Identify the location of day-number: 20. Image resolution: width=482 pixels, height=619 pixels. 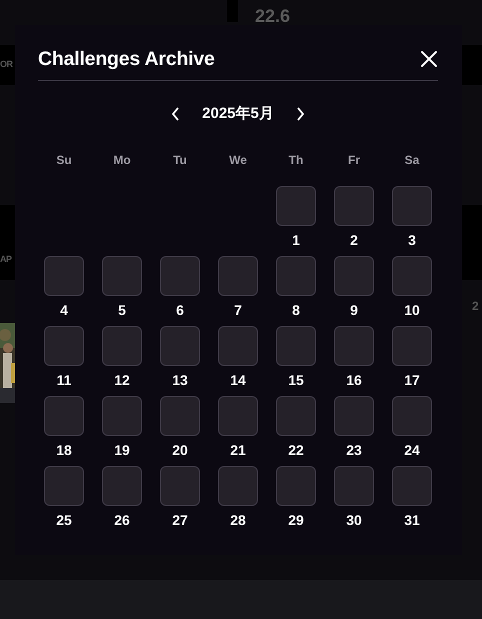
(180, 450).